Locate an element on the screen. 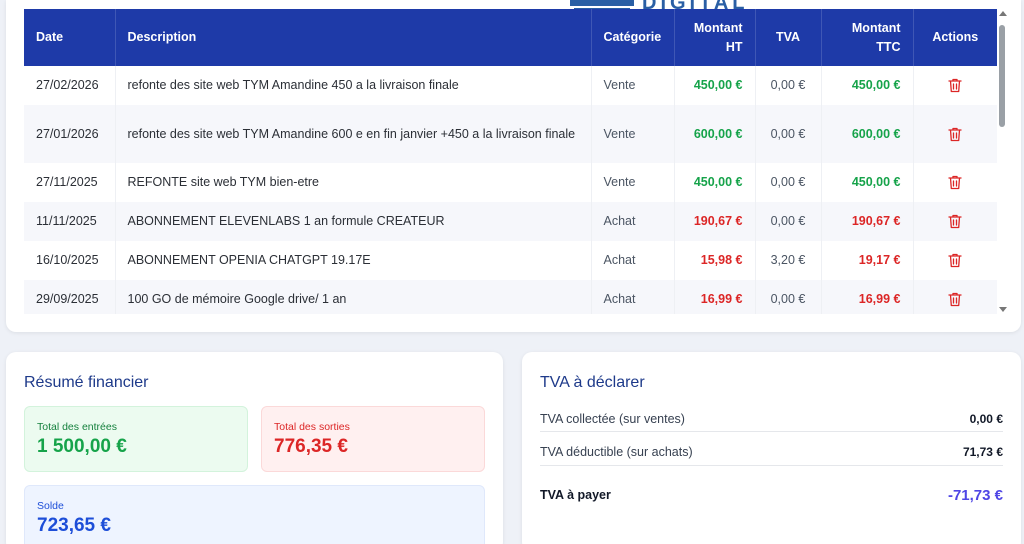 This screenshot has height=544, width=1024. cell-montant-ttc: 600,00 € is located at coordinates (867, 134).